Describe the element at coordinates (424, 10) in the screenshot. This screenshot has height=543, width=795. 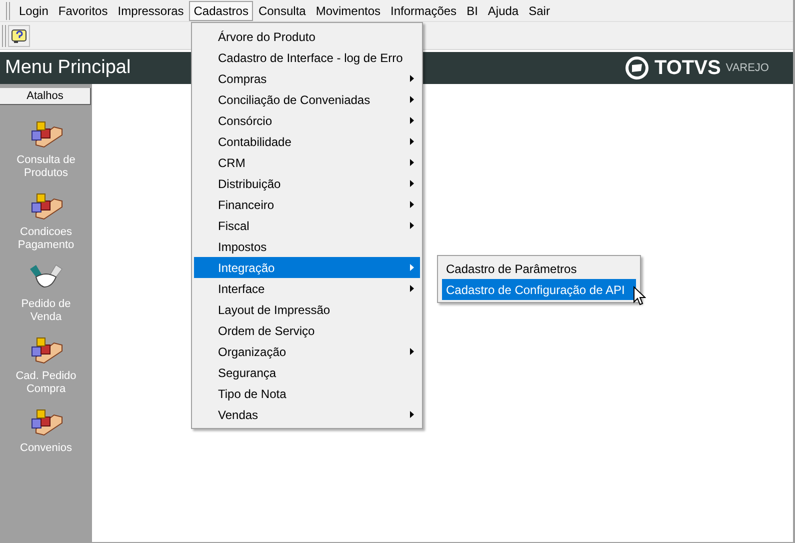
I see `menu-item: Informações` at that location.